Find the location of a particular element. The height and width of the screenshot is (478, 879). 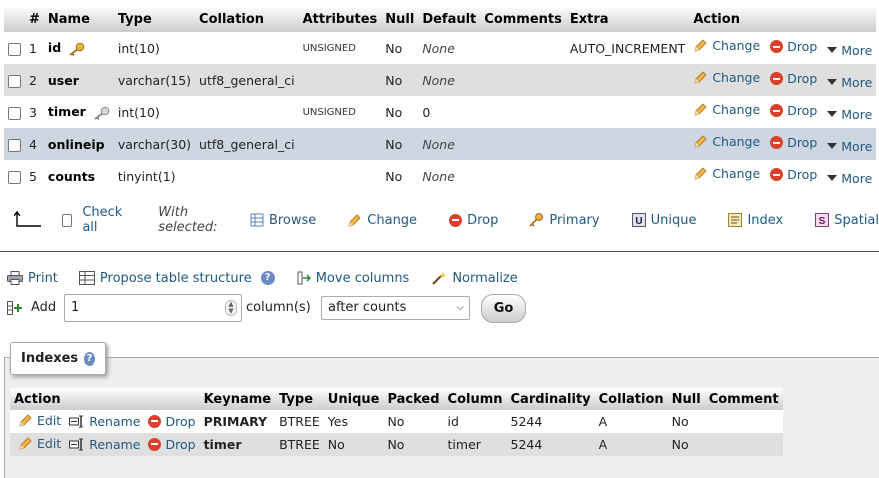

bulk-spatial-label: Spatial is located at coordinates (856, 220).